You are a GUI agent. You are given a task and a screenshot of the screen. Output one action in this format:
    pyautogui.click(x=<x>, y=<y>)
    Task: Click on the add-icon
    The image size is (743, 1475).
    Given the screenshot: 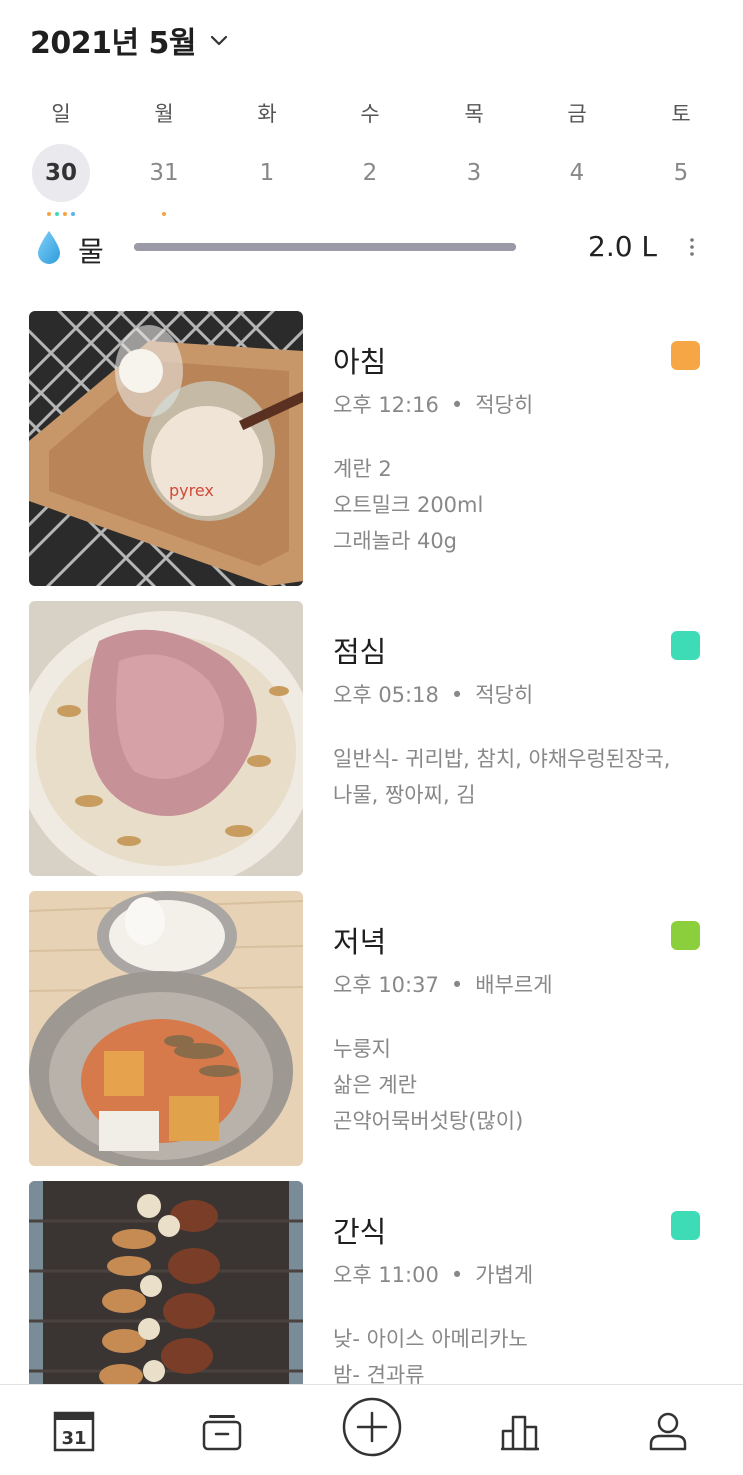 What is the action you would take?
    pyautogui.click(x=372, y=1427)
    